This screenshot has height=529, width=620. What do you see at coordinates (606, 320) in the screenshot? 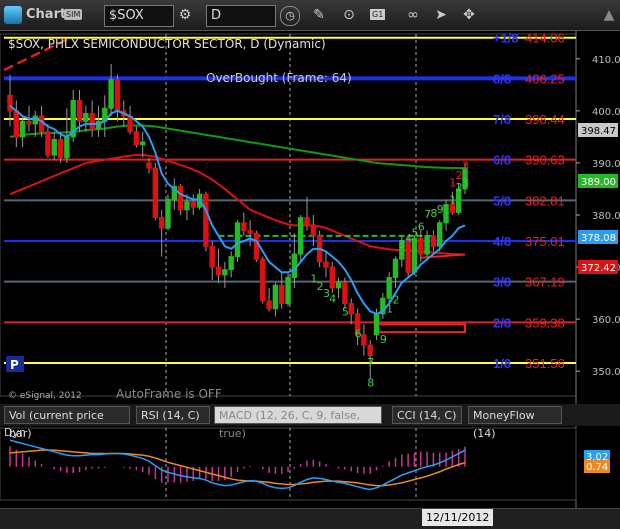
I see `price-tick-label: 360.00` at bounding box center [606, 320].